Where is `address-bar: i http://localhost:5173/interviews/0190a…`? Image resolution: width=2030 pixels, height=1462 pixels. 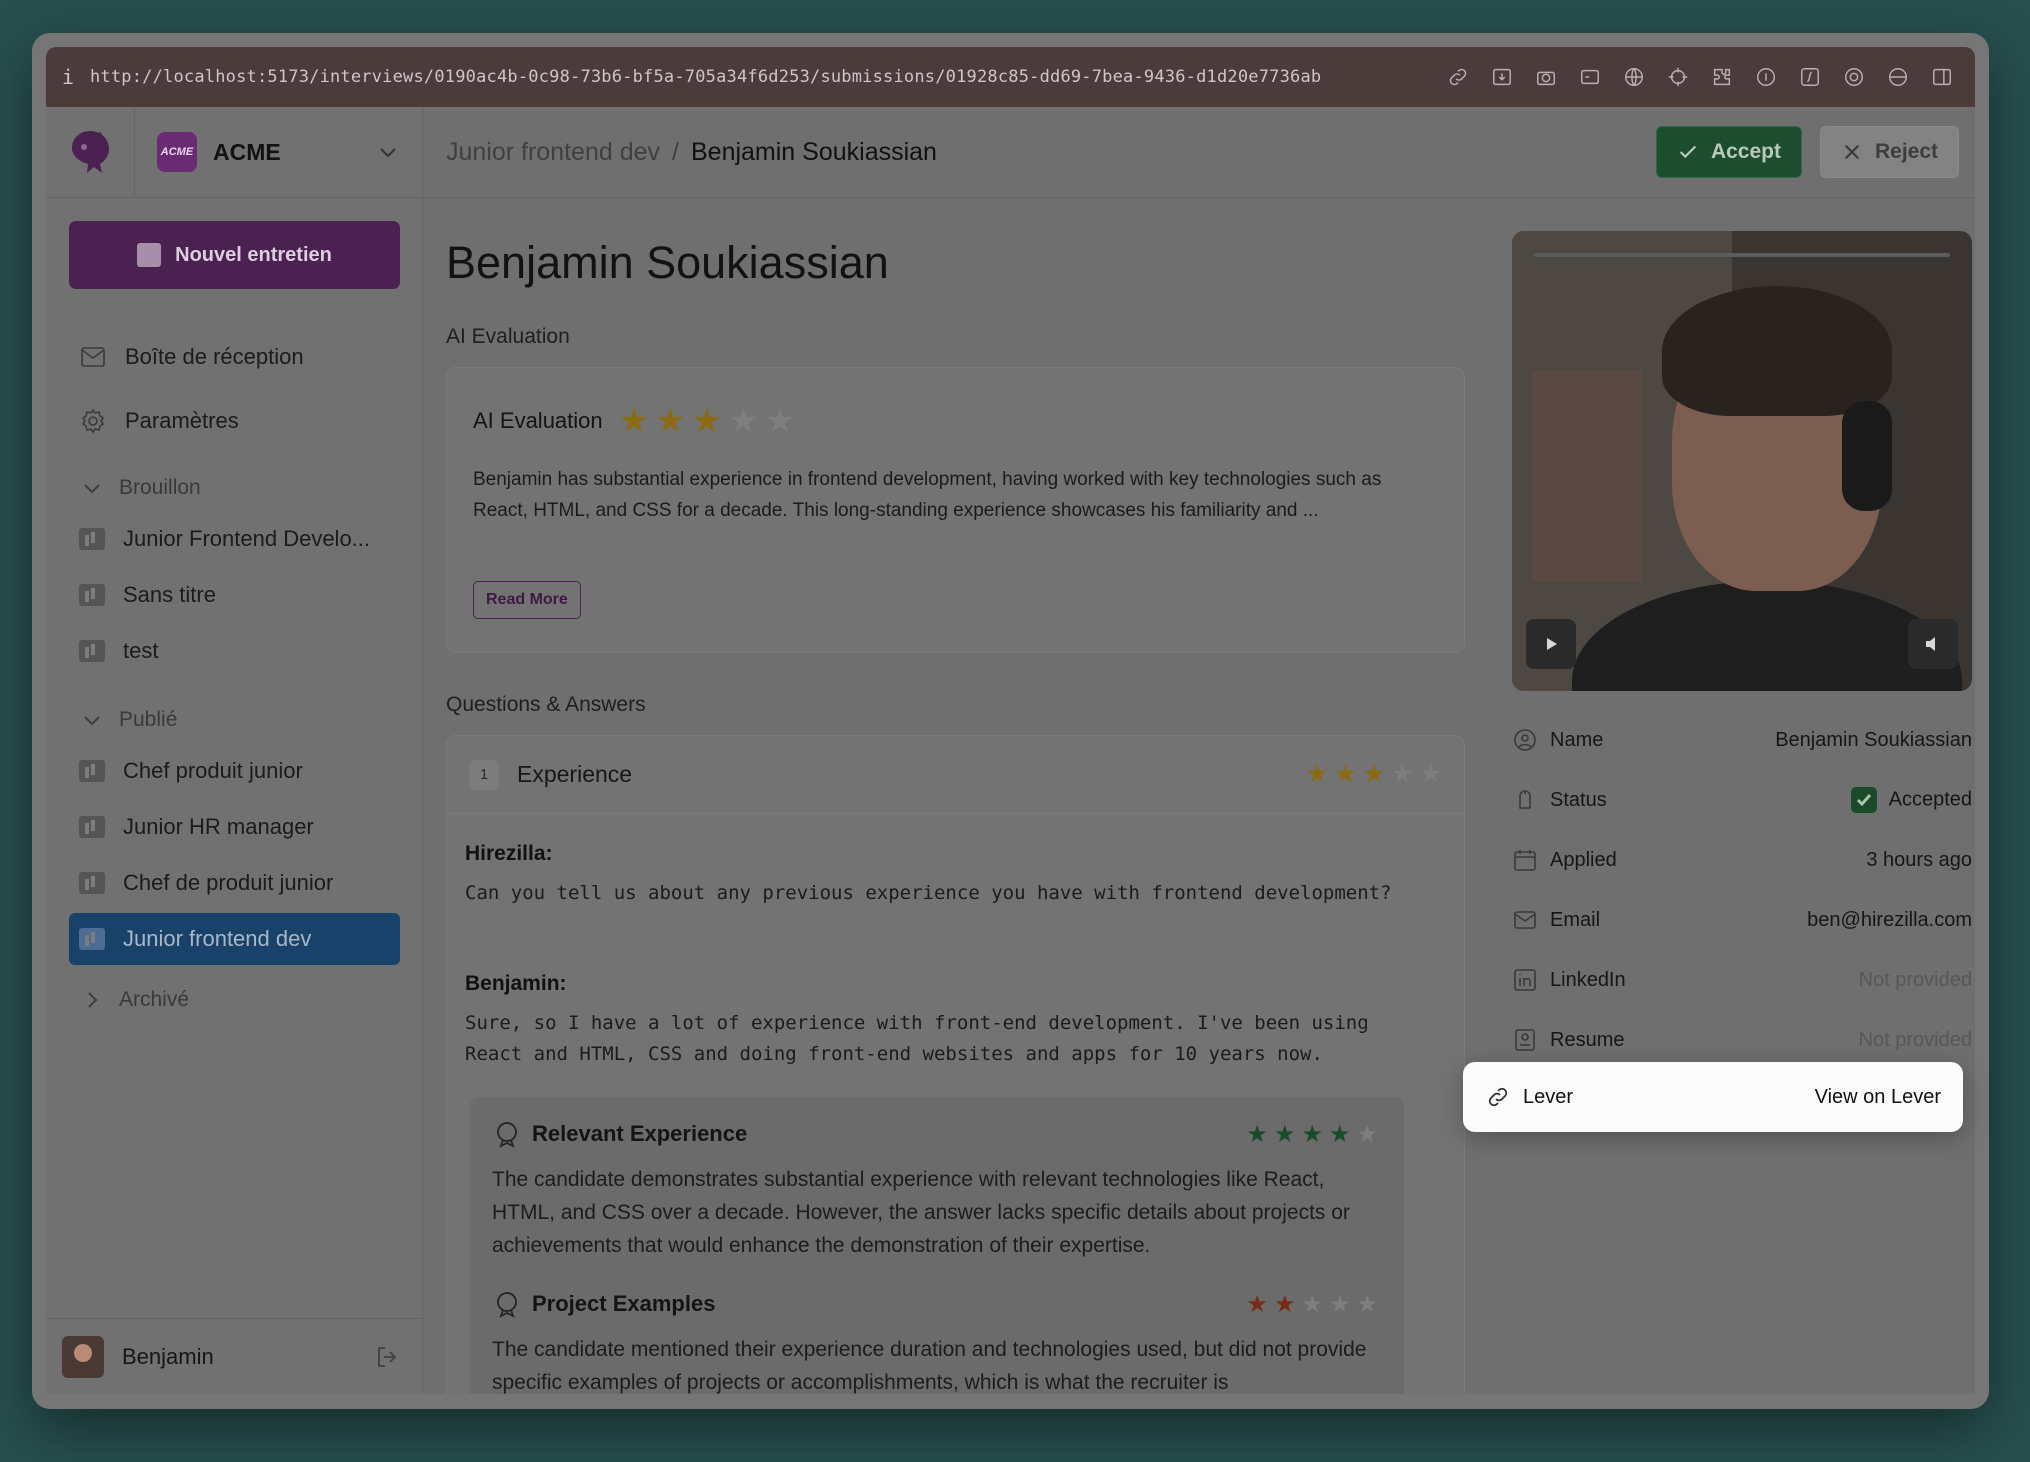
address-bar: i http://localhost:5173/interviews/0190a… is located at coordinates (1010, 77).